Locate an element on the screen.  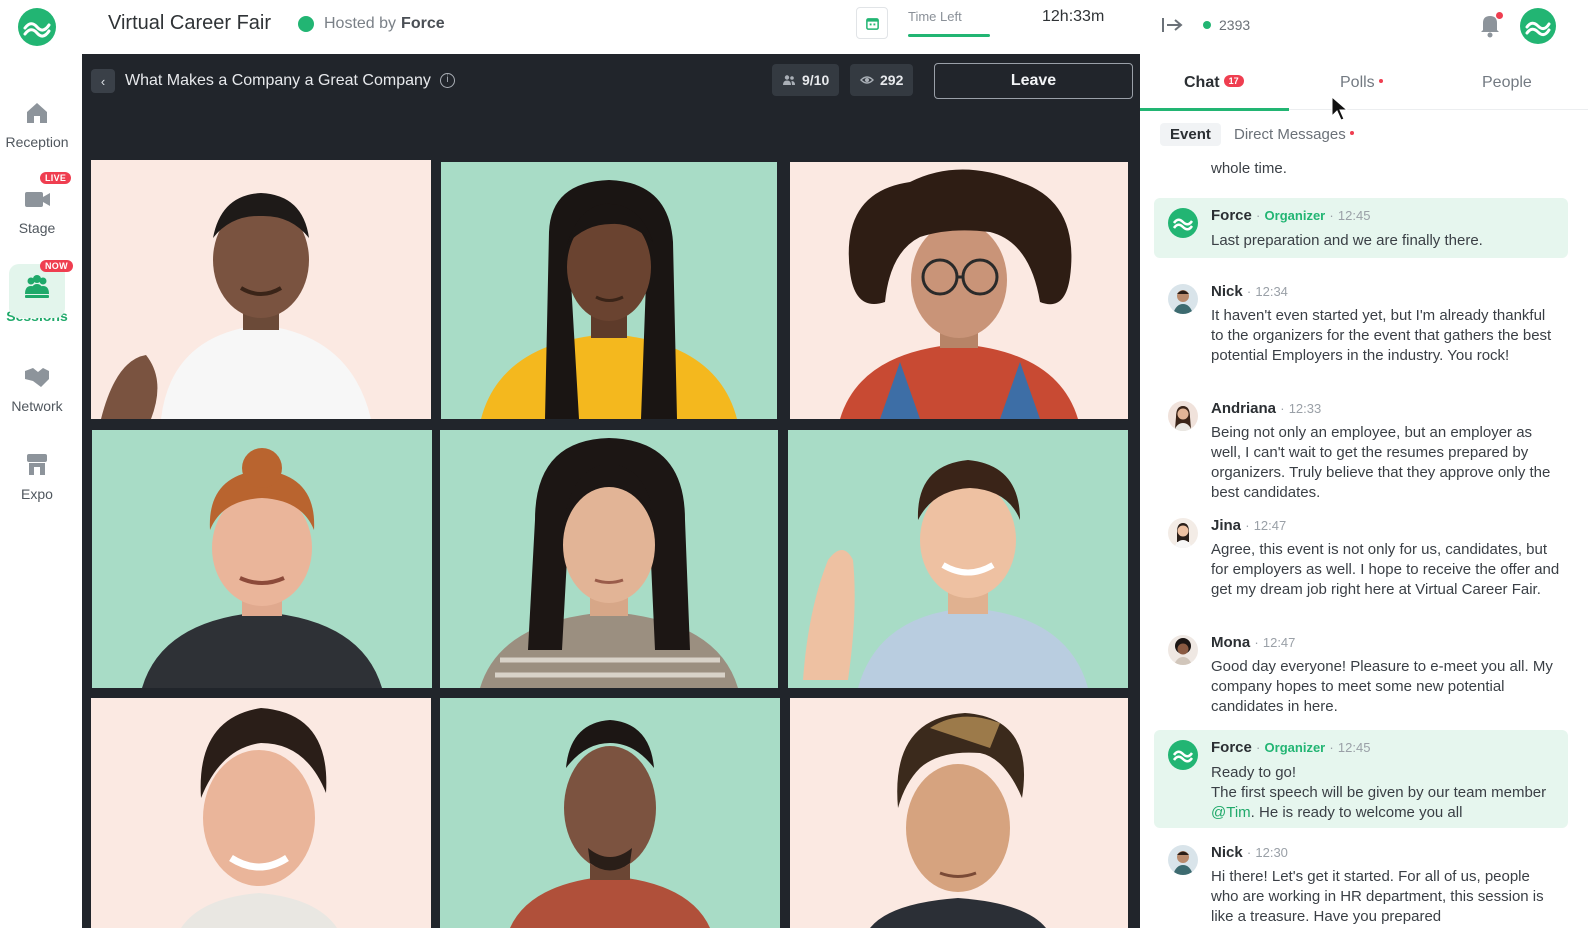
host-logo-icon is located at coordinates (306, 24).